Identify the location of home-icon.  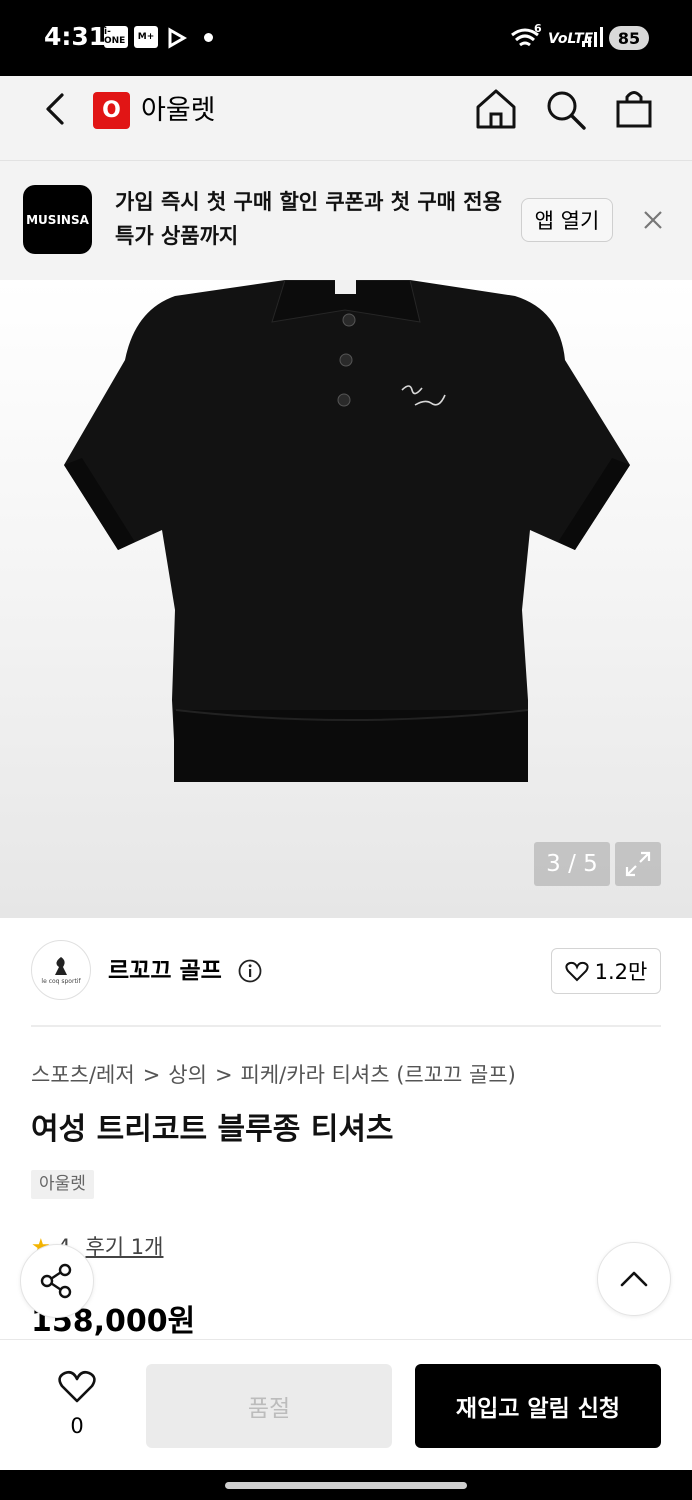
(496, 109).